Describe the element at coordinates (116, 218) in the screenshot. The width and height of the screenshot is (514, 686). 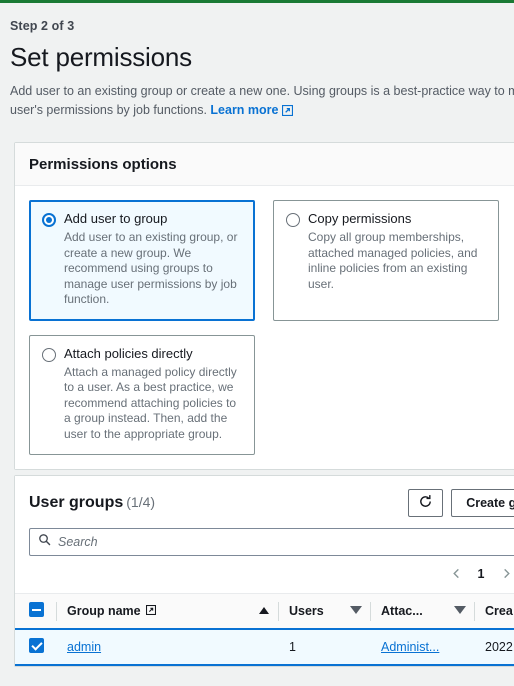
I see `option-add-user-to-group-label: Add user to group` at that location.